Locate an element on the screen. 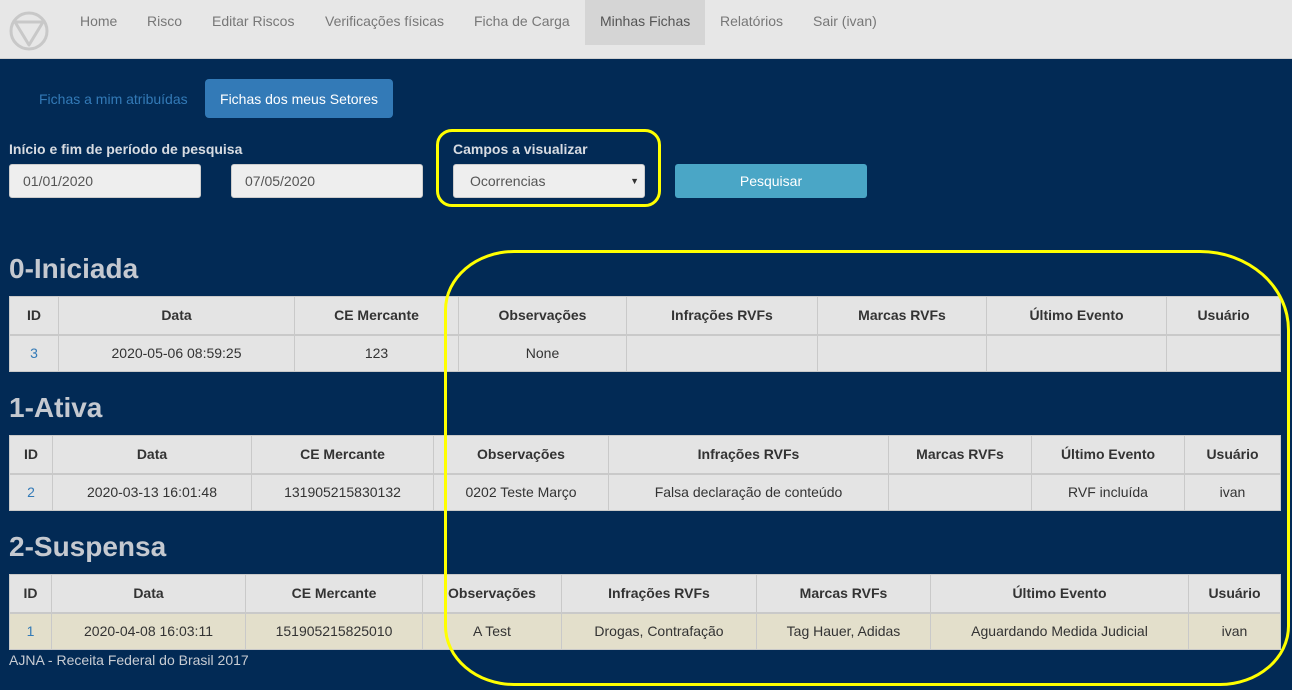 The height and width of the screenshot is (690, 1292). nav-minhas-fichas: Minhas Fichas is located at coordinates (645, 22).